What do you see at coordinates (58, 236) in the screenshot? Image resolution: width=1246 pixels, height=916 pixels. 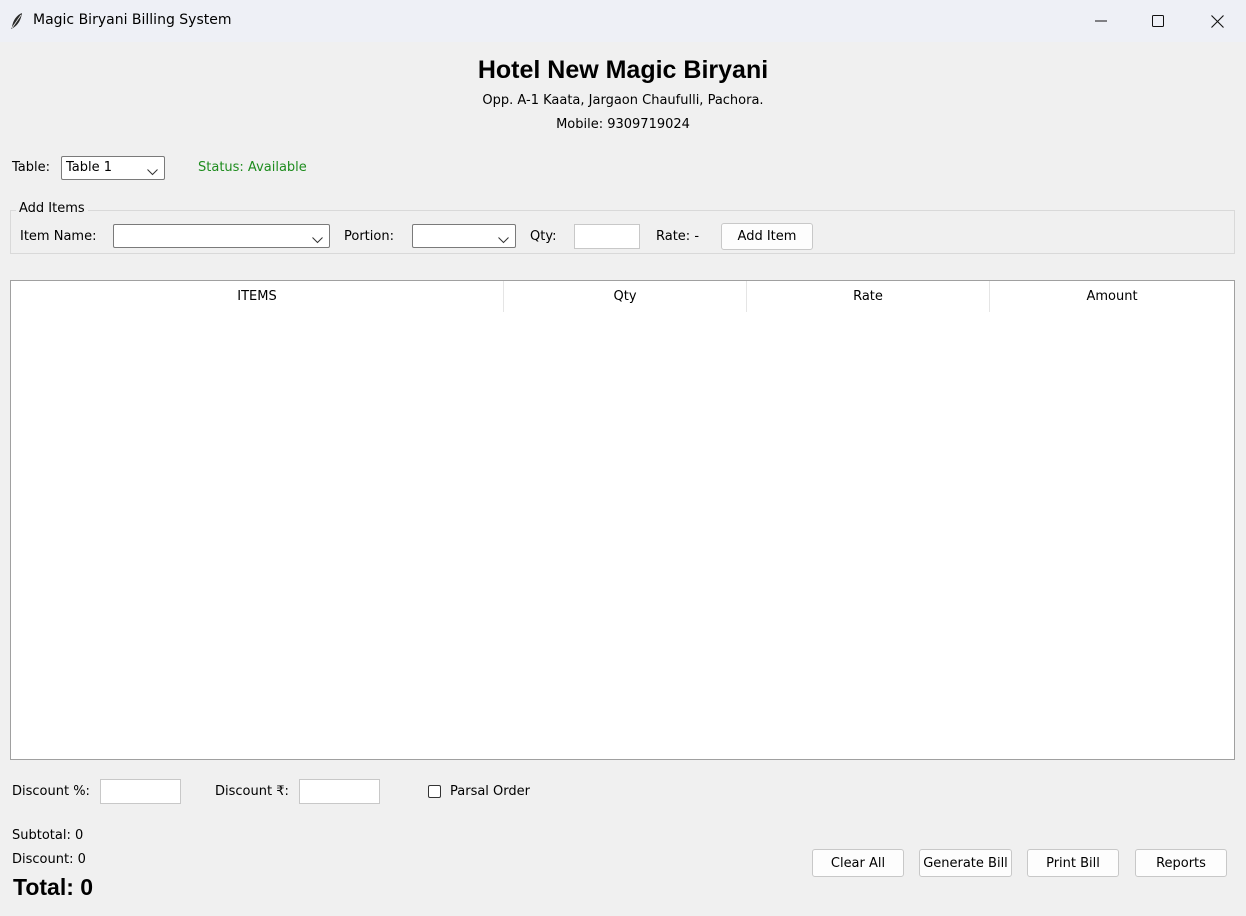 I see `item-name-label: Item Name:` at bounding box center [58, 236].